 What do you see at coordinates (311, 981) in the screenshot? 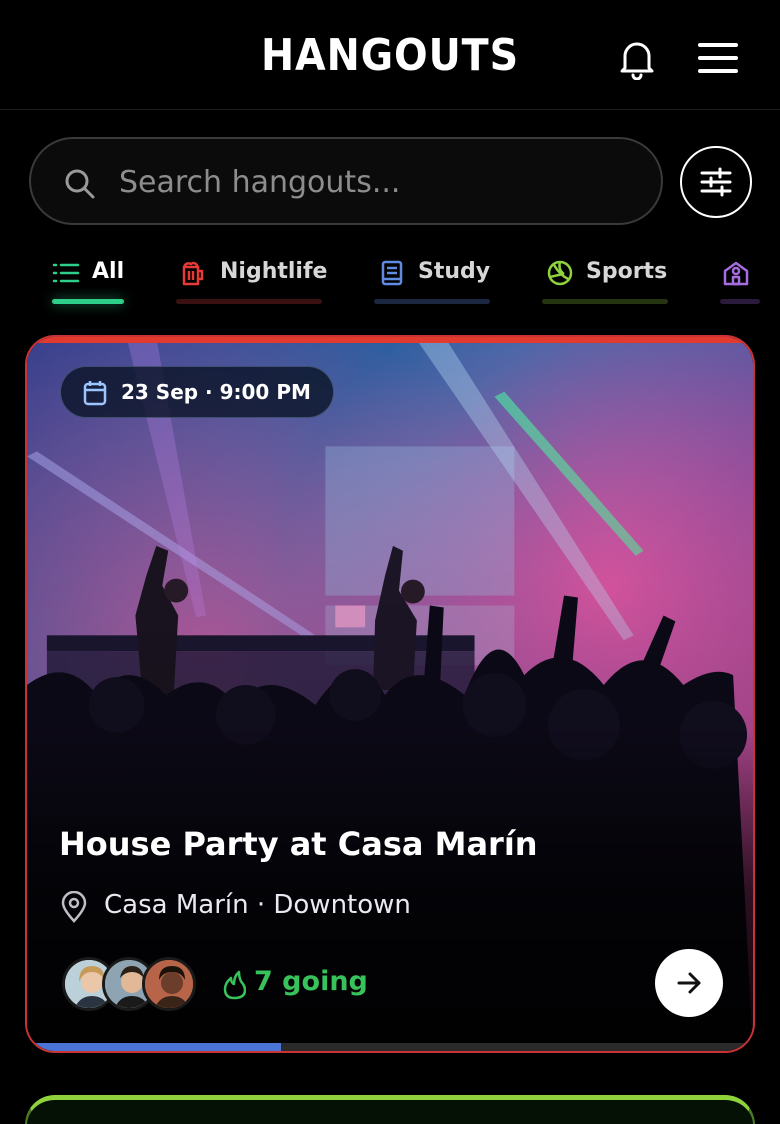
I see `going-count: 7 going` at bounding box center [311, 981].